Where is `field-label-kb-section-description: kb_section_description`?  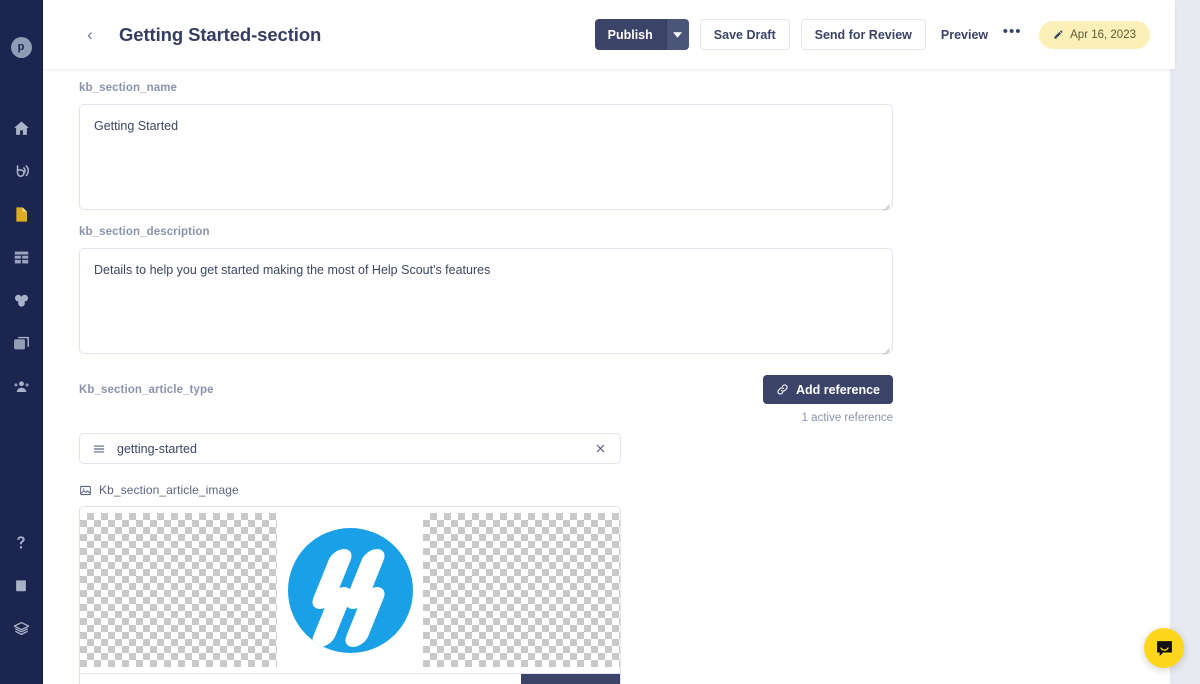
field-label-kb-section-description: kb_section_description is located at coordinates (144, 232).